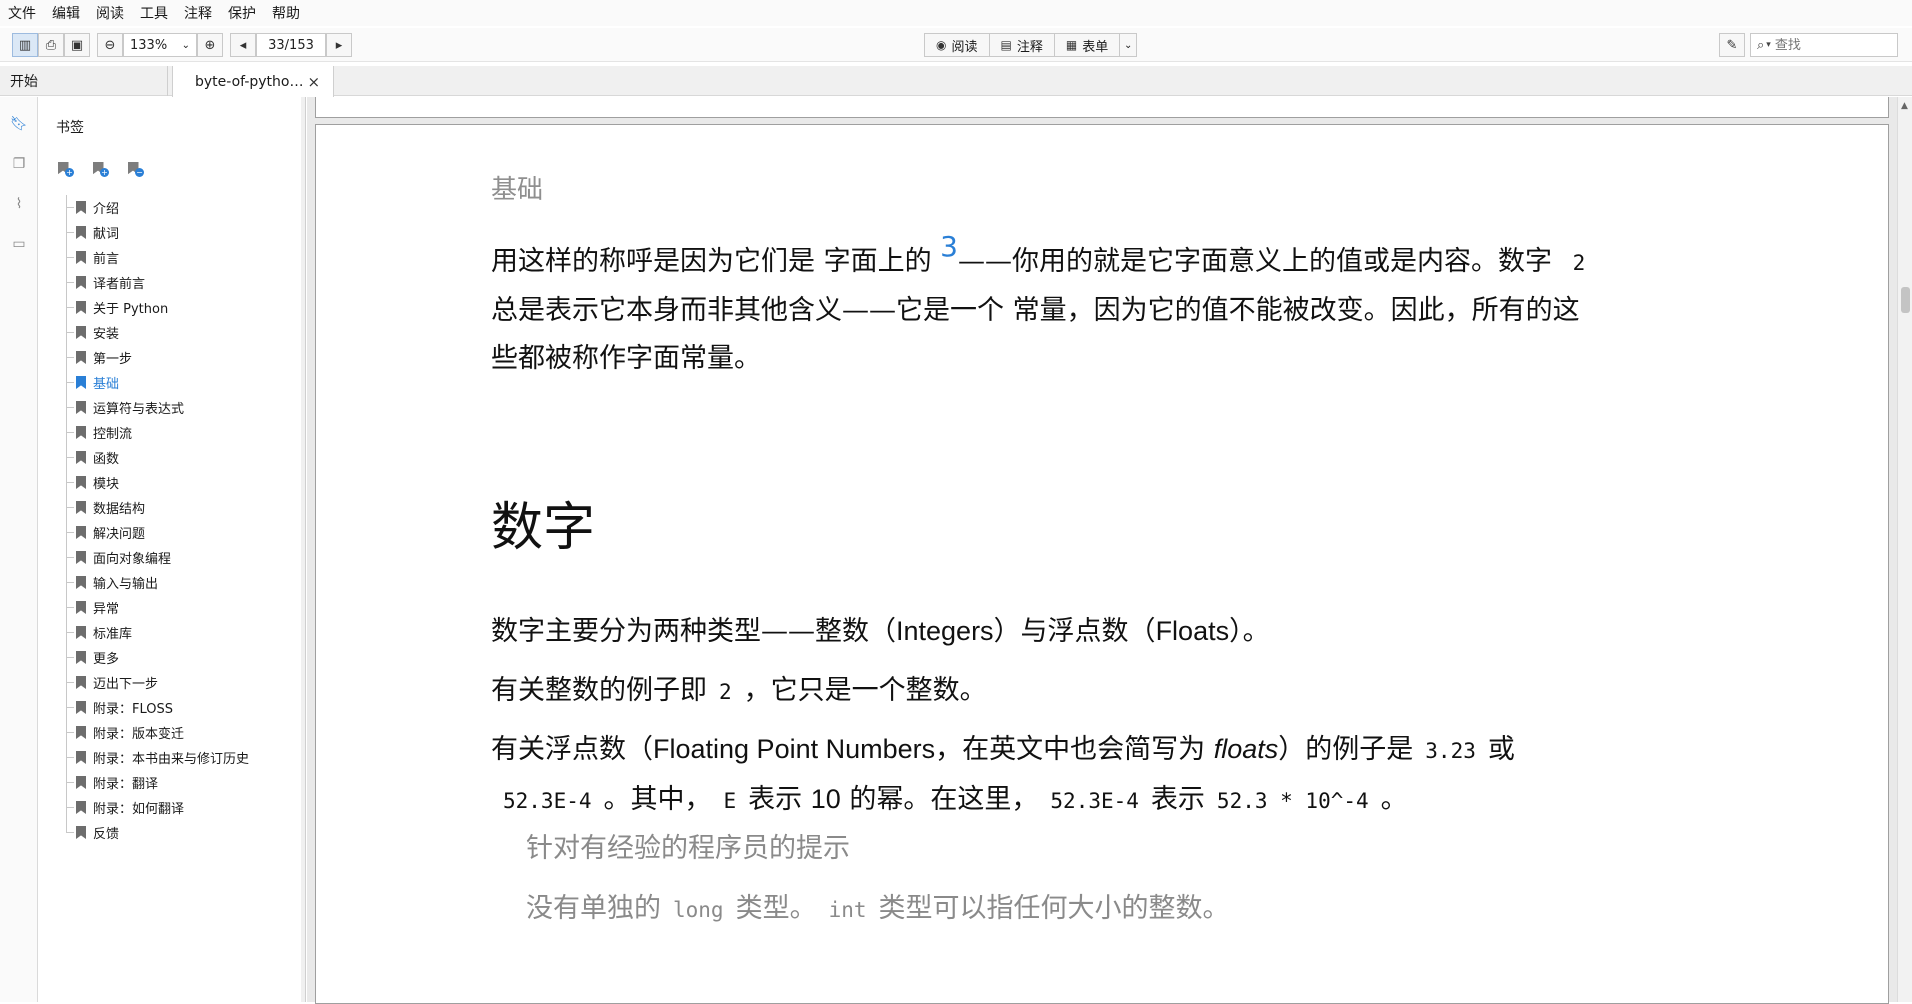  What do you see at coordinates (182, 732) in the screenshot?
I see `bookmark-item: 附录：版本变迁` at bounding box center [182, 732].